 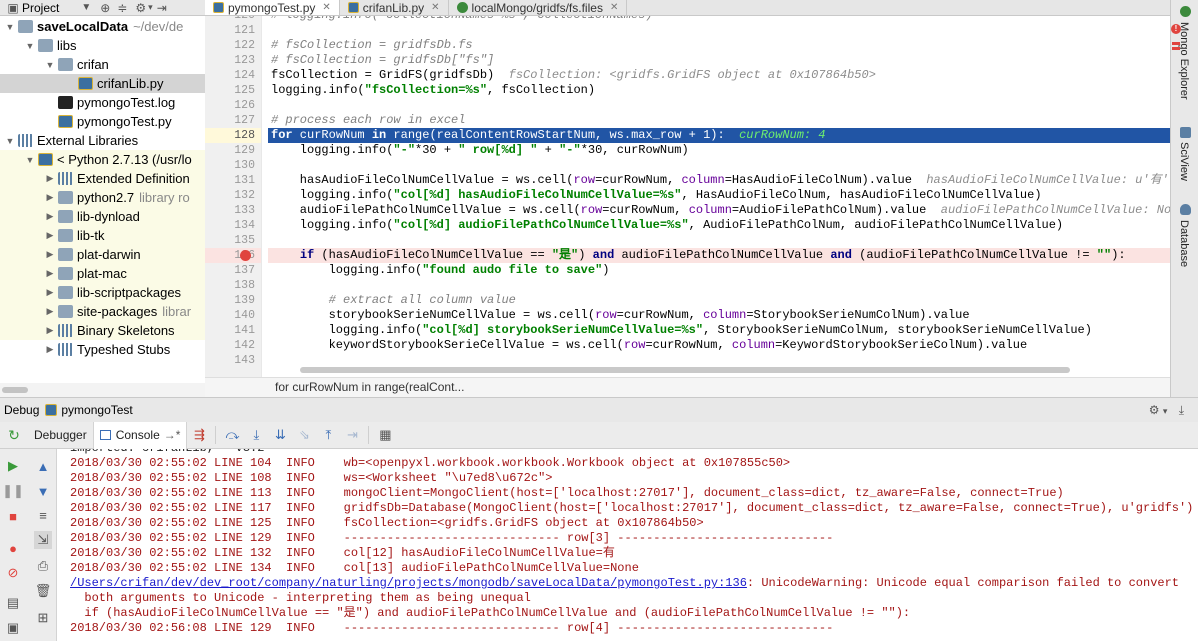 I want to click on sciview-tool: SciView, so click(x=1184, y=161).